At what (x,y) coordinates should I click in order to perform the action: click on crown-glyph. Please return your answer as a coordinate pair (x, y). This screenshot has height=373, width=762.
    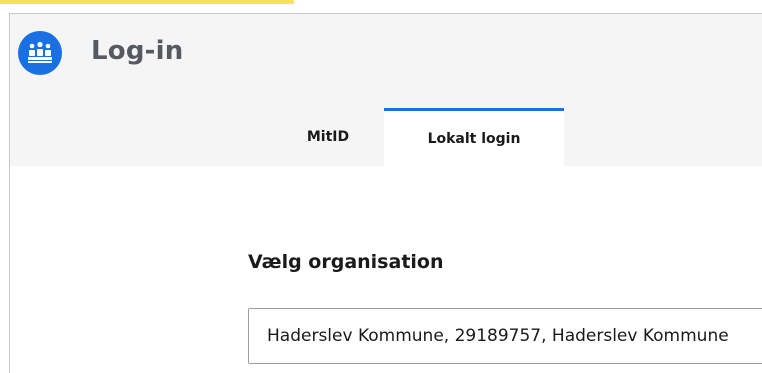
    Looking at the image, I should click on (40, 52).